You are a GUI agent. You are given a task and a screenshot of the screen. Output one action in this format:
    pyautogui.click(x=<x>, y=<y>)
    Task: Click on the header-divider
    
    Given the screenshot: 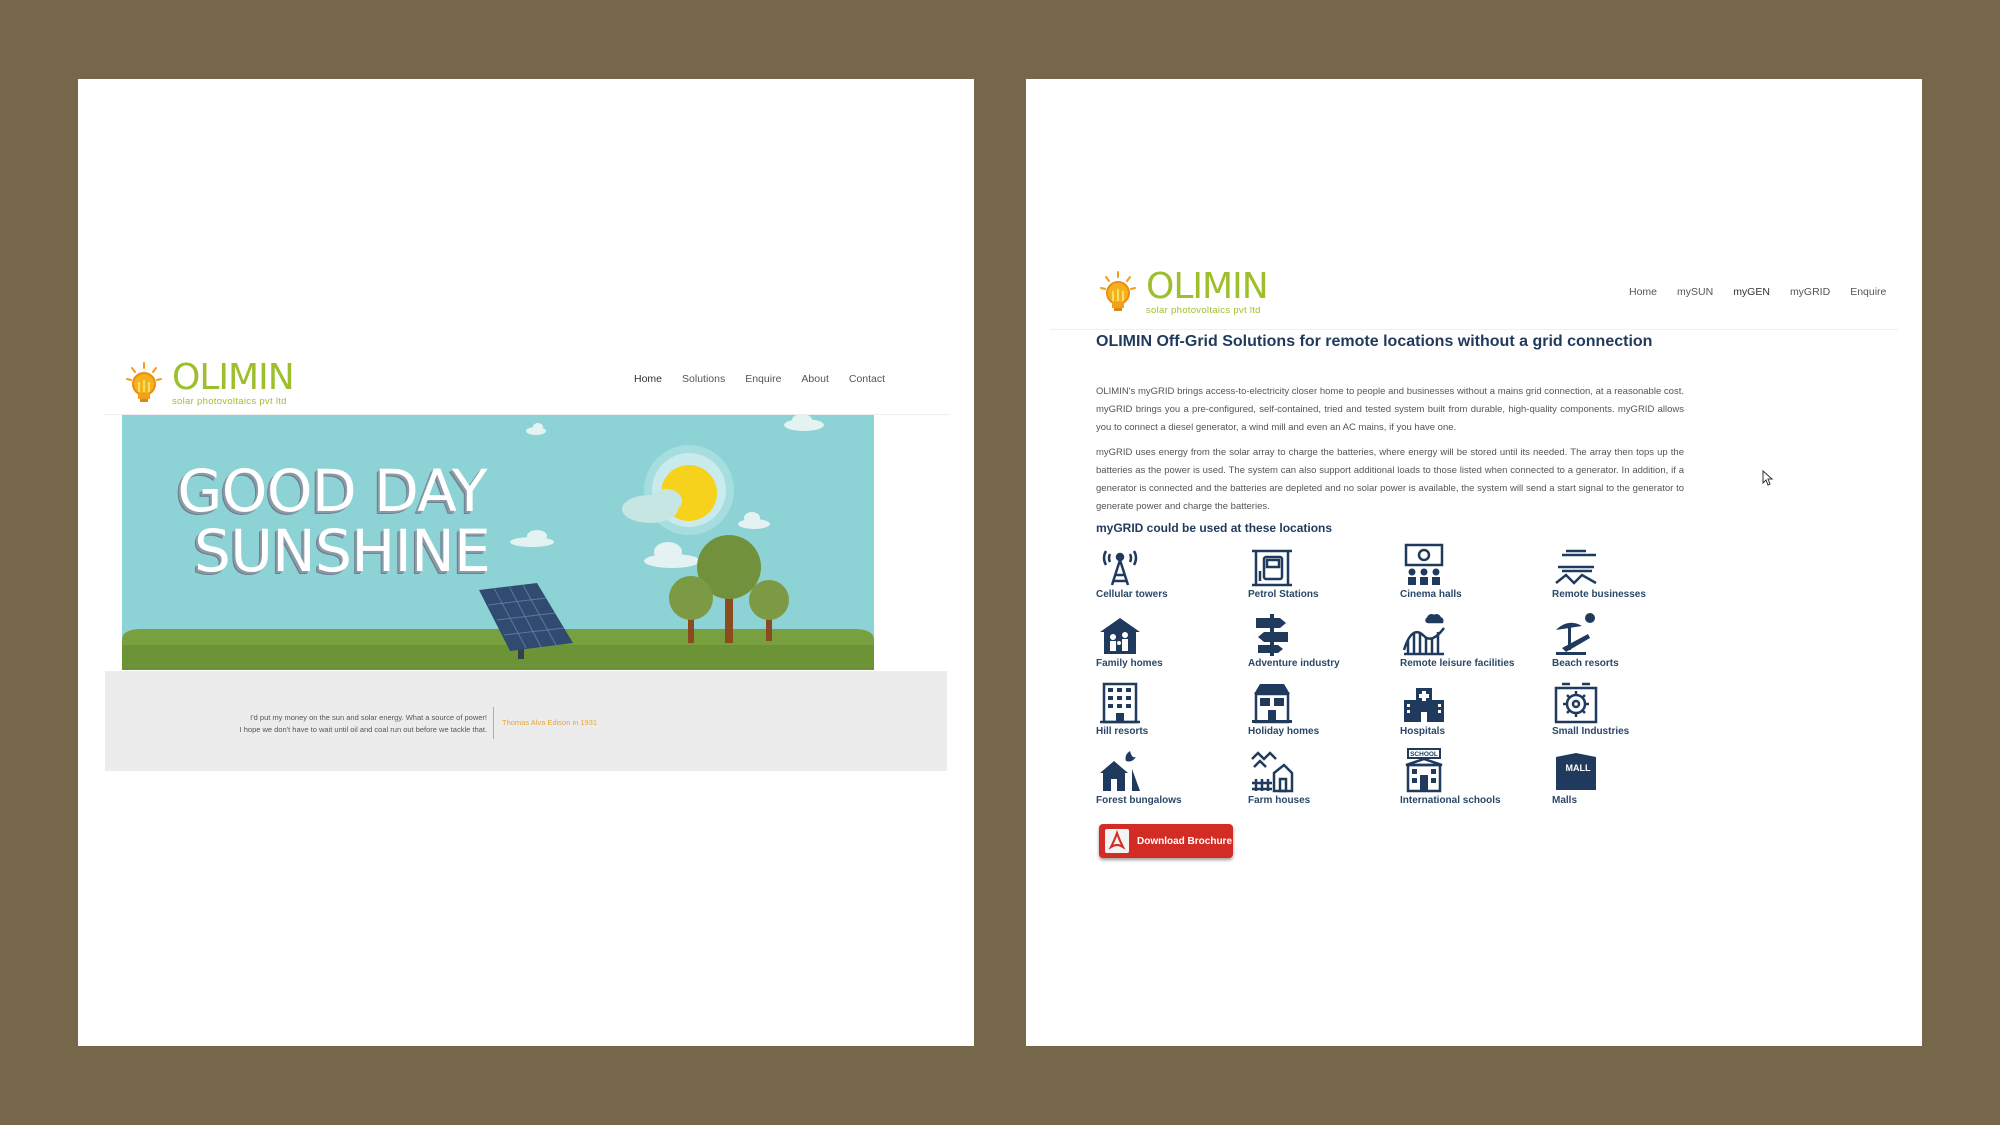 What is the action you would take?
    pyautogui.click(x=1474, y=329)
    